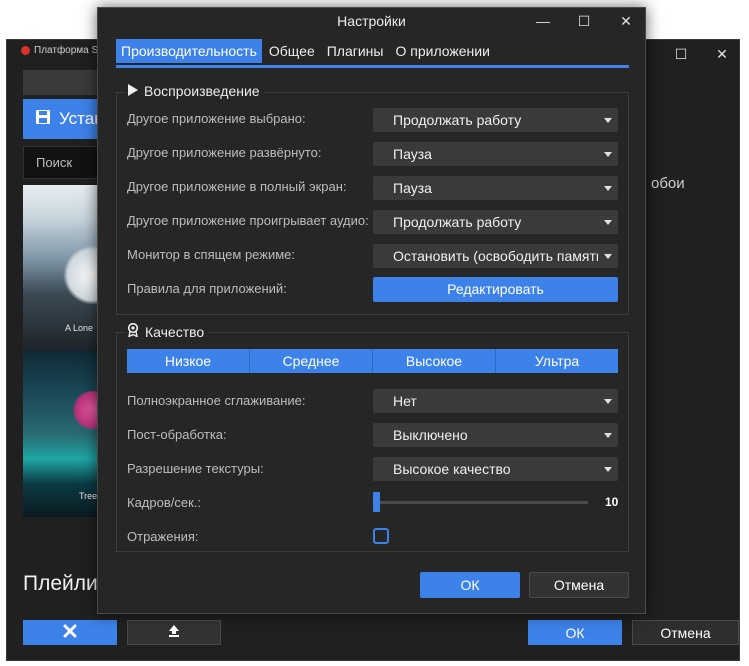 The width and height of the screenshot is (749, 666). Describe the element at coordinates (668, 183) in the screenshot. I see `side-text: обои` at that location.